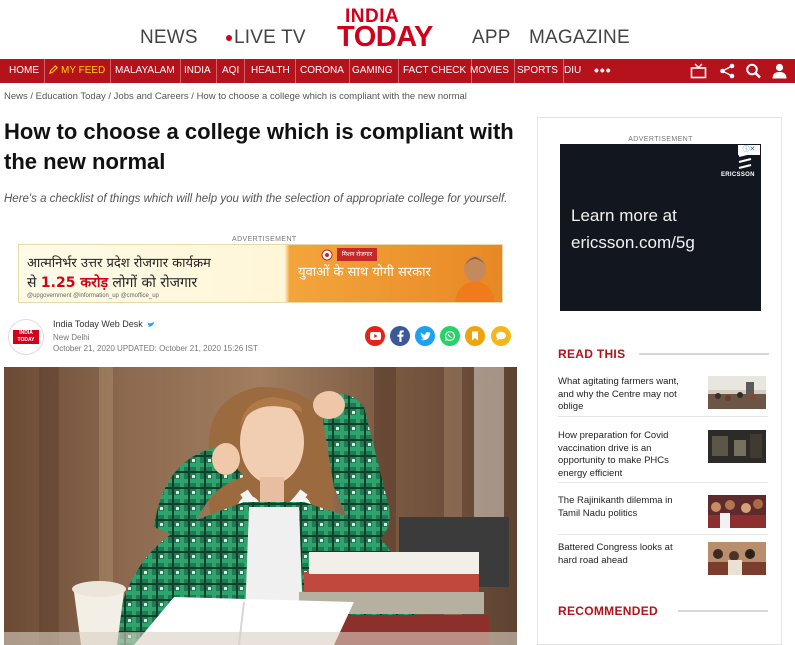 The image size is (795, 645). What do you see at coordinates (71, 337) in the screenshot?
I see `author-location: New Delhi` at bounding box center [71, 337].